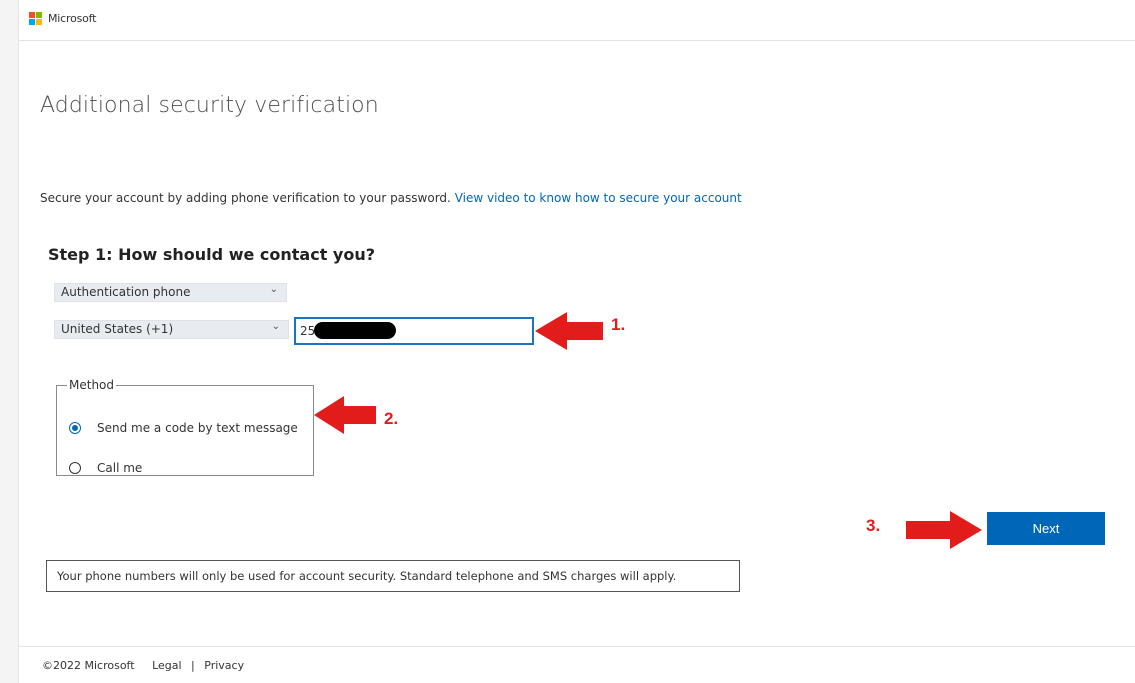 This screenshot has width=1135, height=683. I want to click on next-button: Next, so click(1046, 528).